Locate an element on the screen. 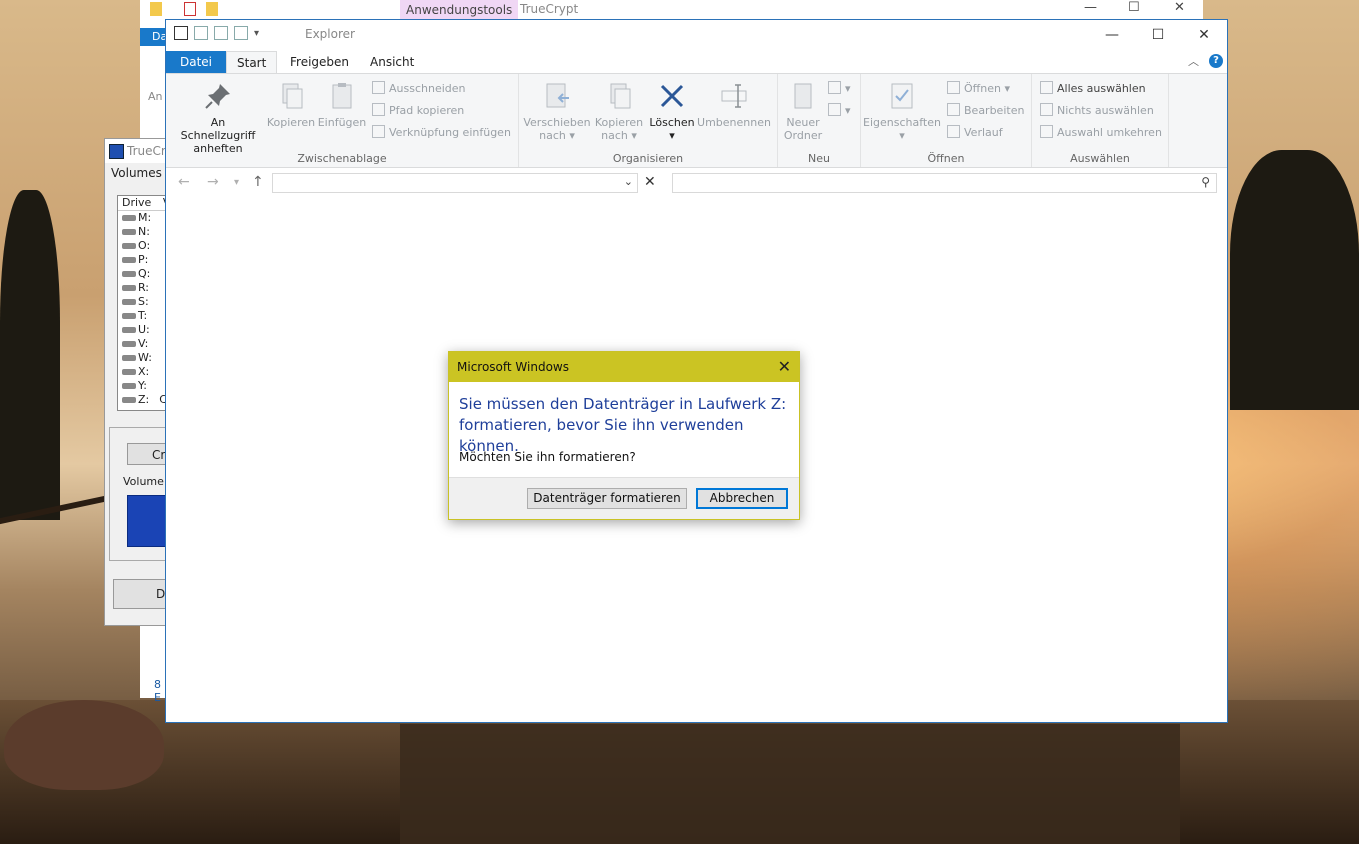 This screenshot has width=1359, height=844. copy-icon is located at coordinates (292, 96).